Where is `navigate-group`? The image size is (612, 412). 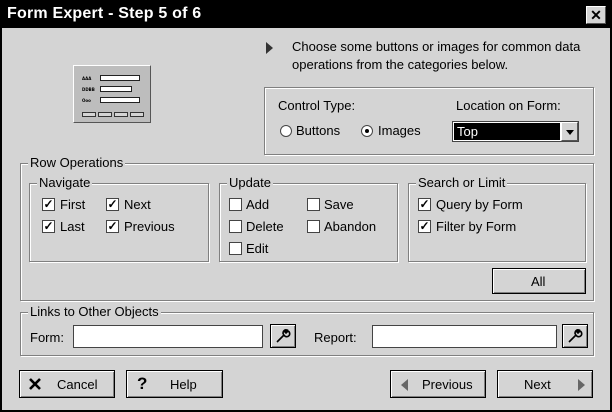 navigate-group is located at coordinates (119, 222).